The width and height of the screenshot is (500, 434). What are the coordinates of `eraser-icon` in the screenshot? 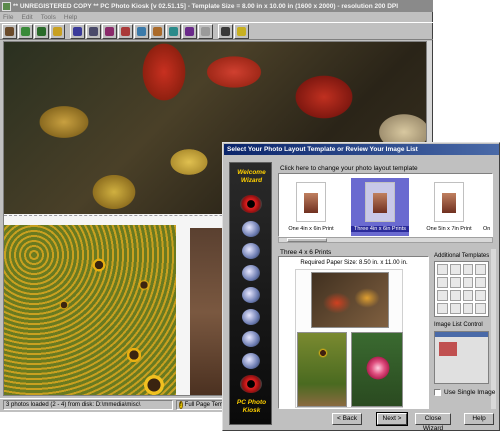 It's located at (205, 31).